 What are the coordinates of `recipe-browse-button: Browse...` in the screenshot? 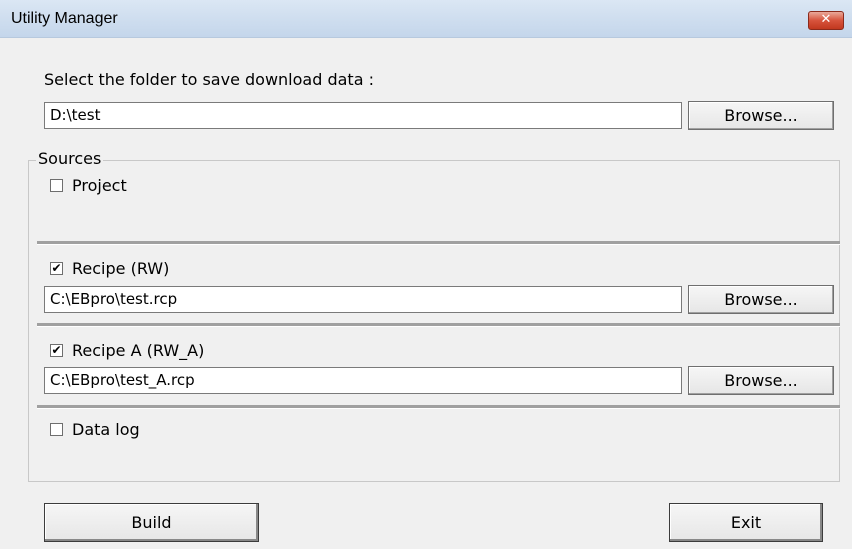 It's located at (761, 299).